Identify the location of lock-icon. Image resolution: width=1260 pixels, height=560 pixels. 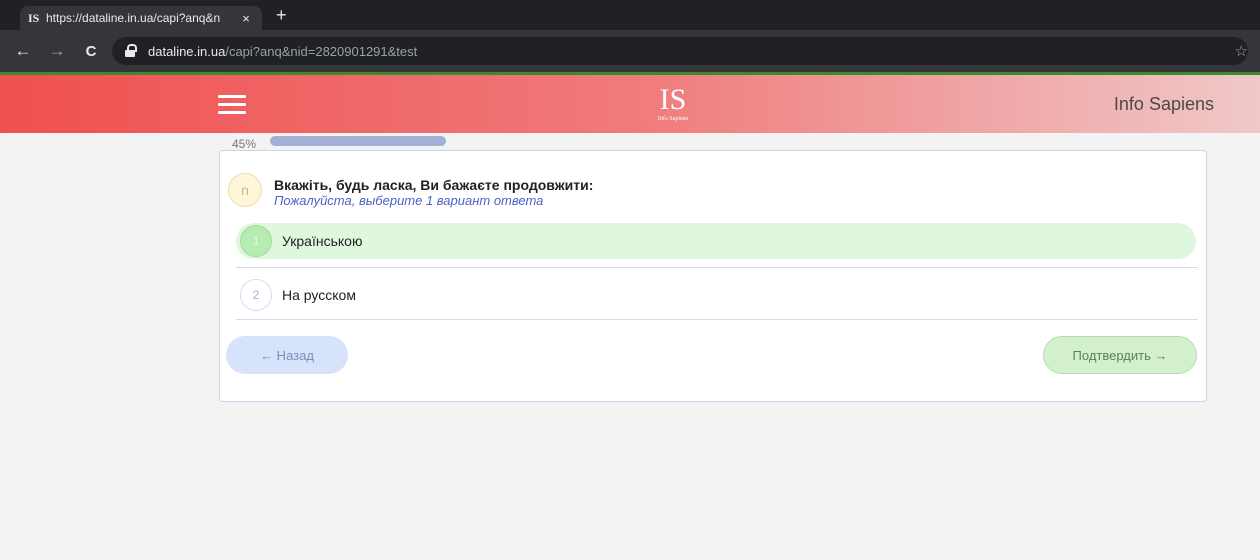
(131, 51).